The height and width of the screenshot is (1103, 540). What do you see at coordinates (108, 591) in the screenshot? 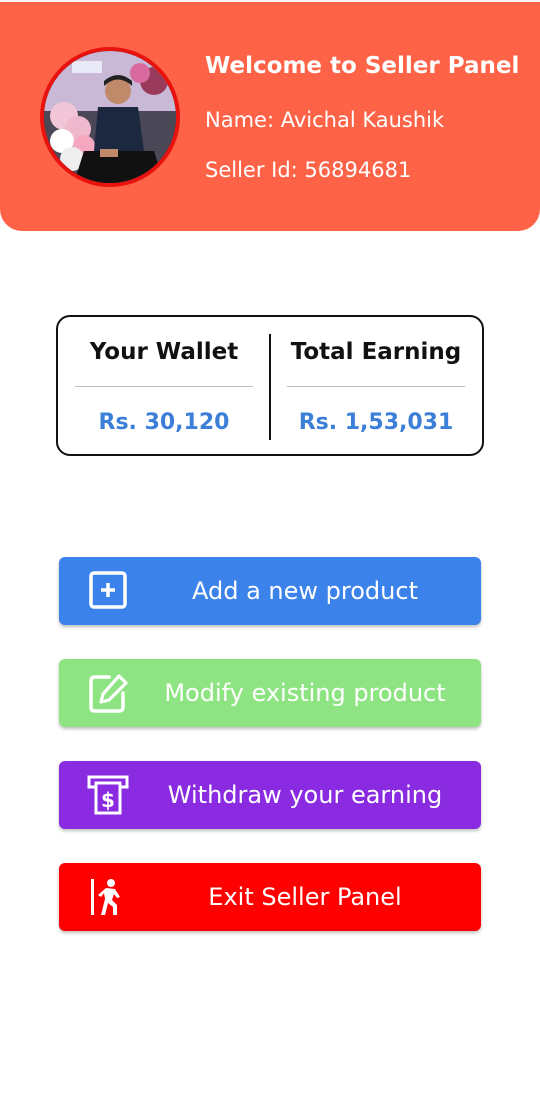
I see `add-box-icon` at bounding box center [108, 591].